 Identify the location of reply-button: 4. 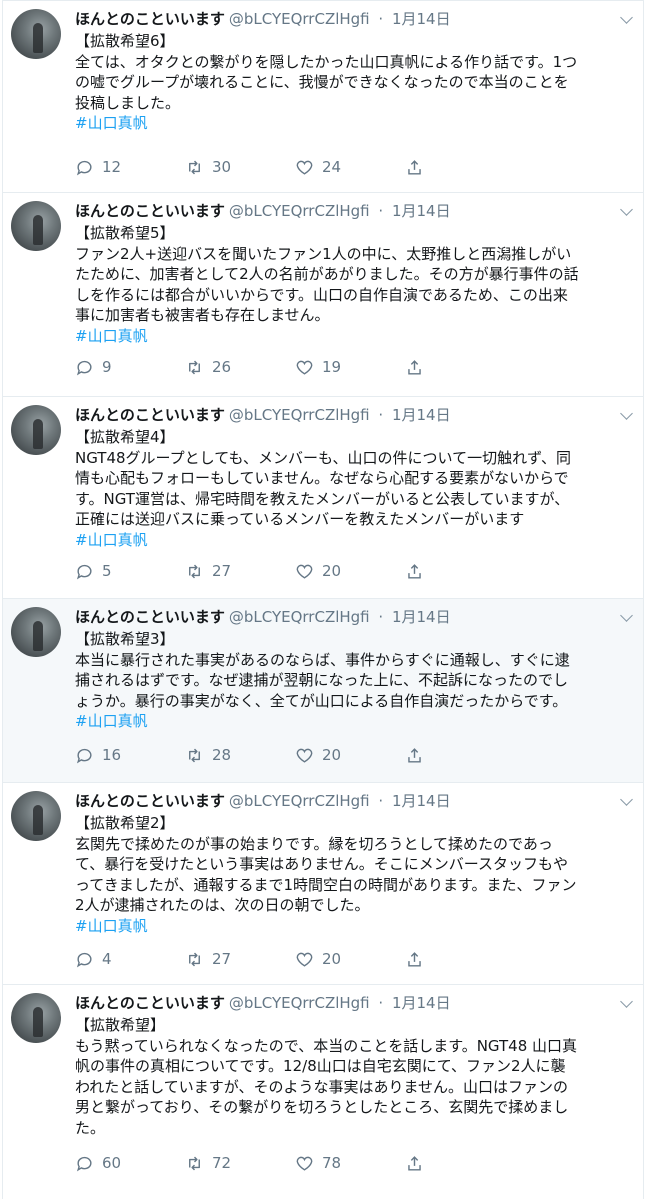
(130, 959).